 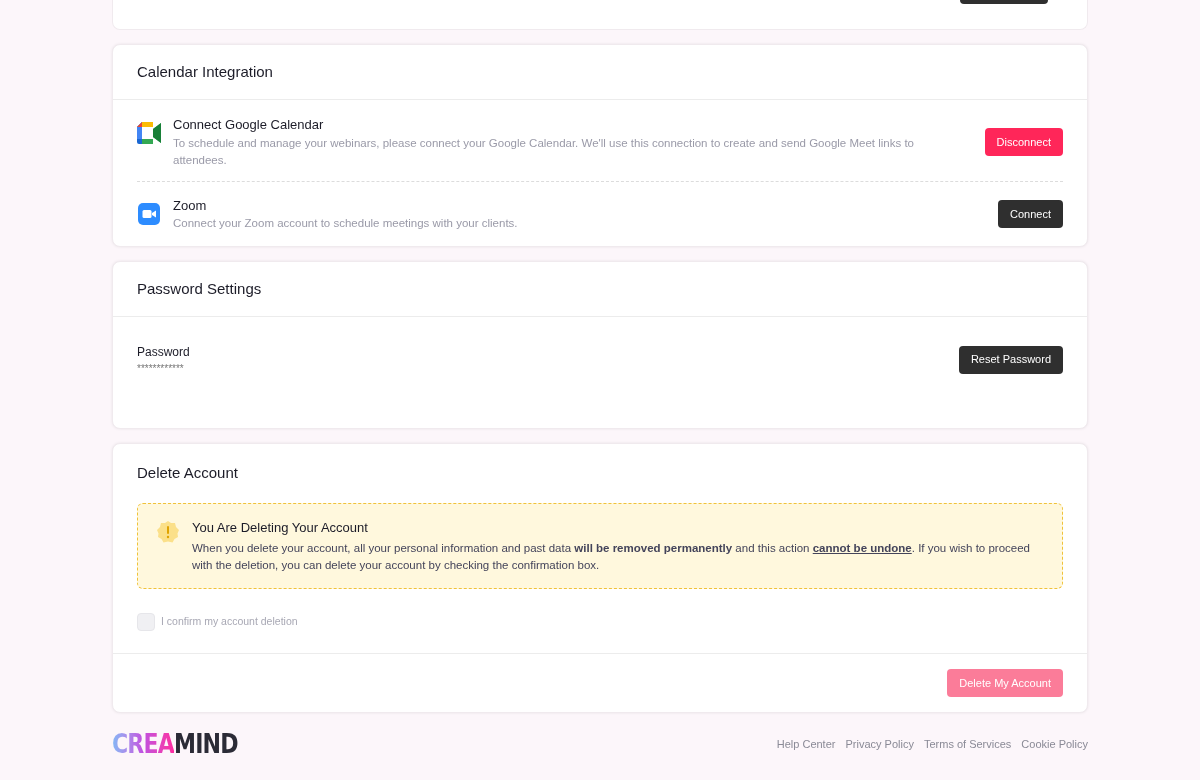 What do you see at coordinates (229, 622) in the screenshot?
I see `confirm-label: I confirm my account deletion` at bounding box center [229, 622].